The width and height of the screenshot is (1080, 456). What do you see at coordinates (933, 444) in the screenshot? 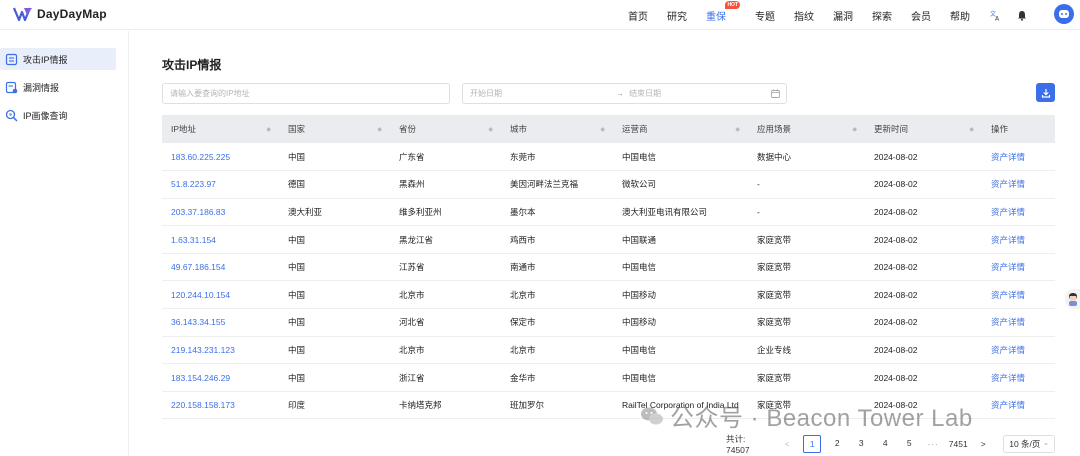
I see `page-ellipsis: ···` at bounding box center [933, 444].